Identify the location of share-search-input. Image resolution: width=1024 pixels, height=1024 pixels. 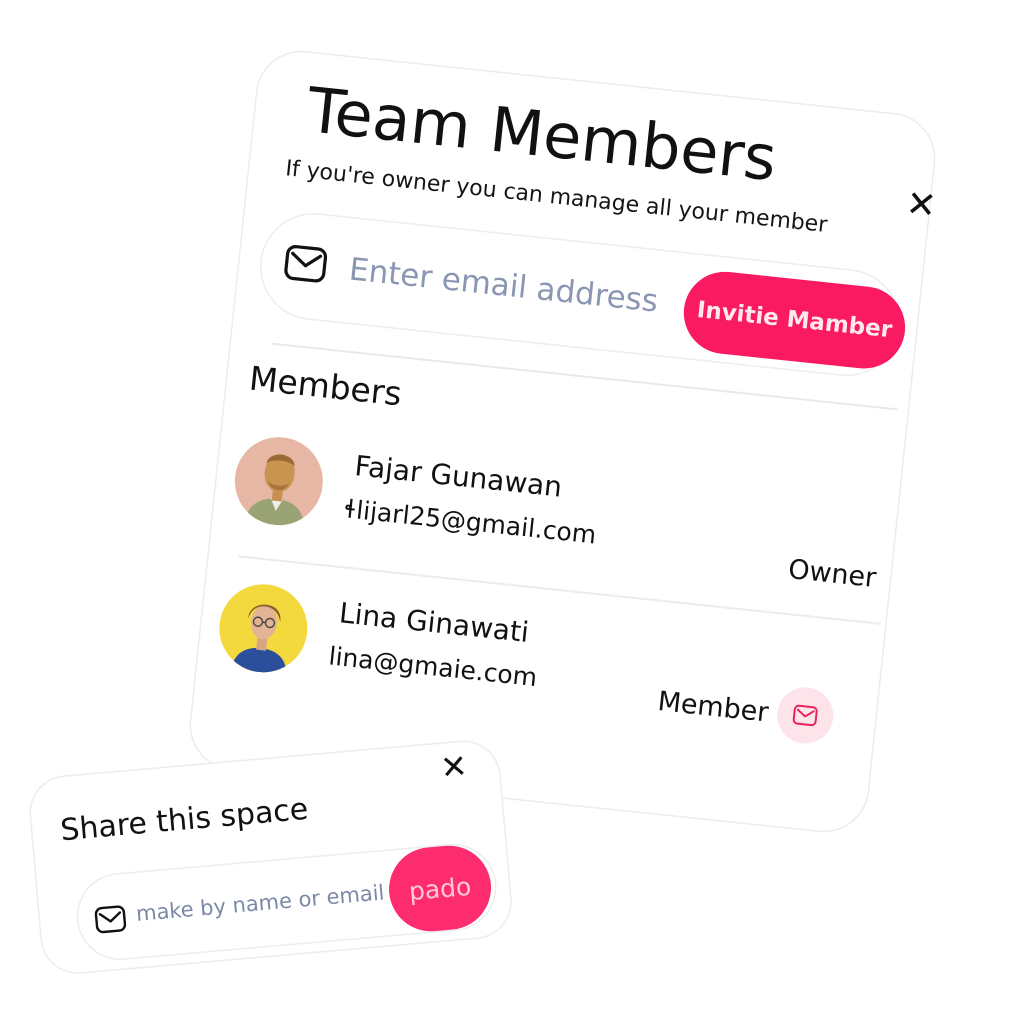
(260, 903).